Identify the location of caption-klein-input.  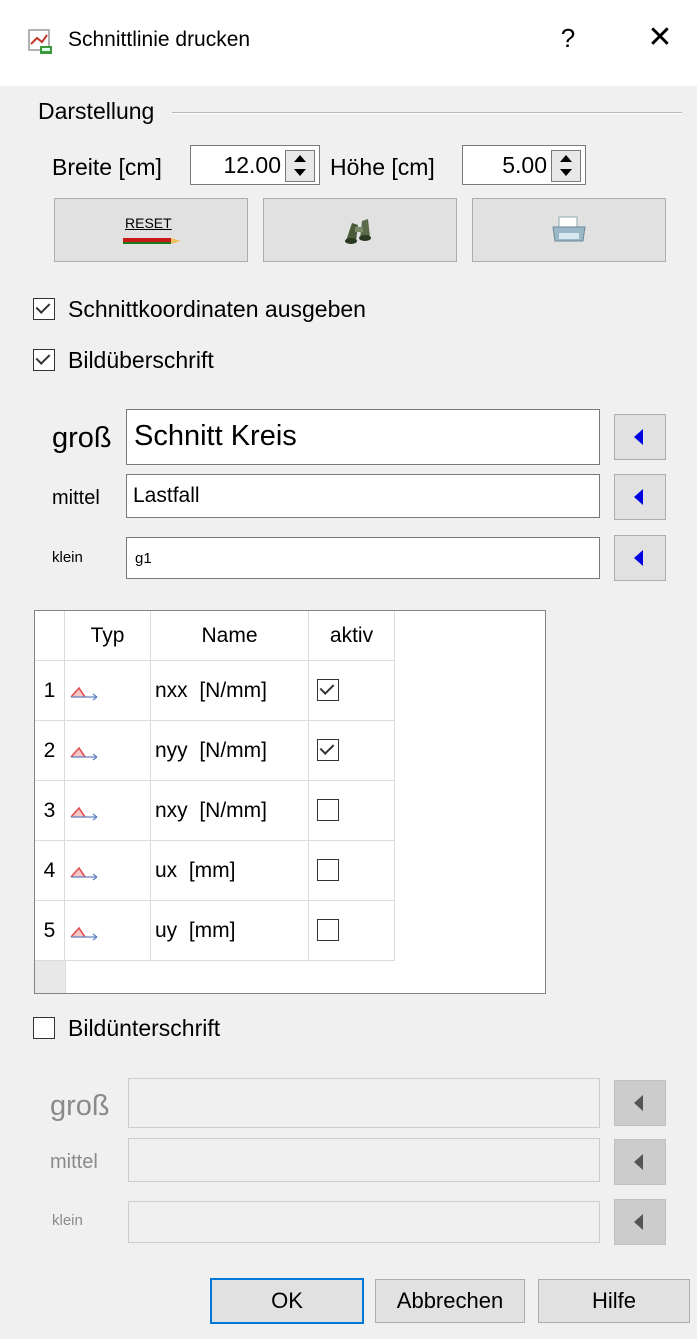
(364, 1222).